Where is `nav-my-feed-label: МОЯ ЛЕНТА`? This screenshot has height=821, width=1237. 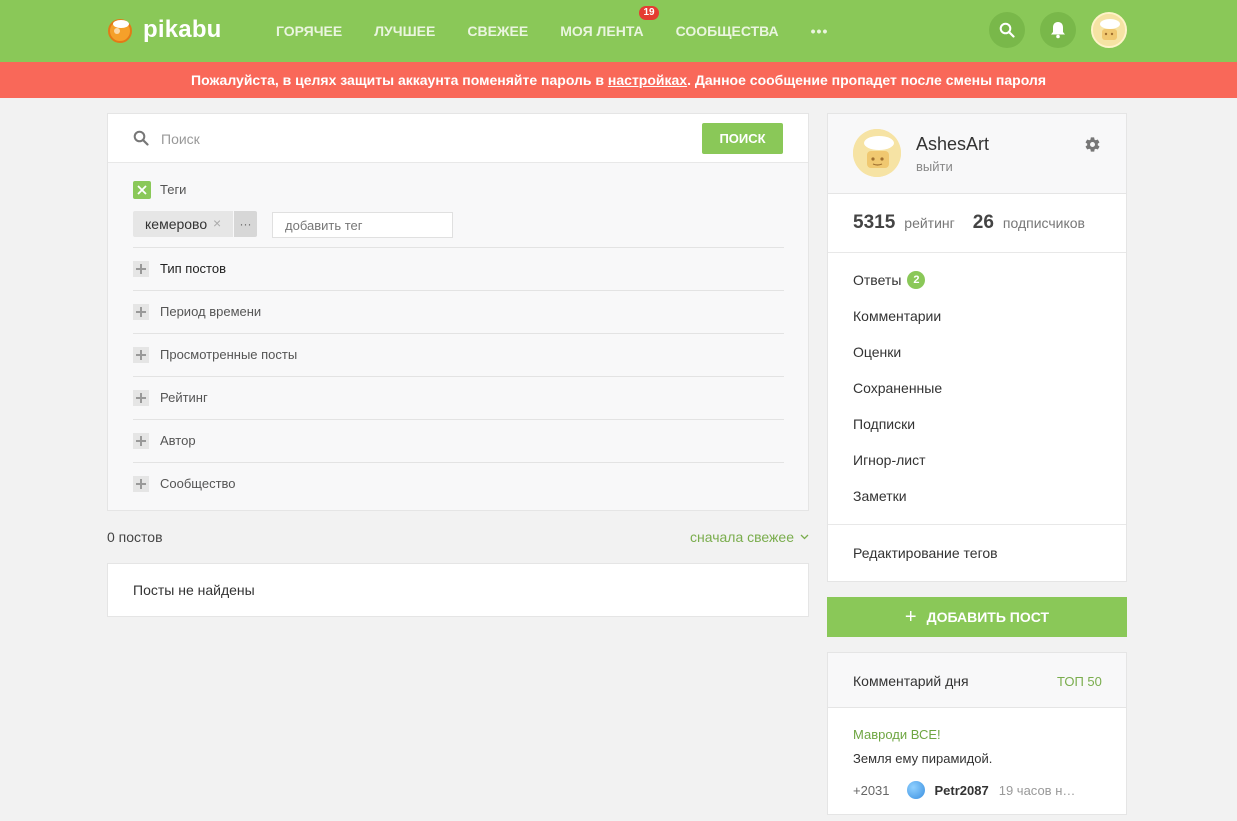
nav-my-feed-label: МОЯ ЛЕНТА is located at coordinates (602, 31).